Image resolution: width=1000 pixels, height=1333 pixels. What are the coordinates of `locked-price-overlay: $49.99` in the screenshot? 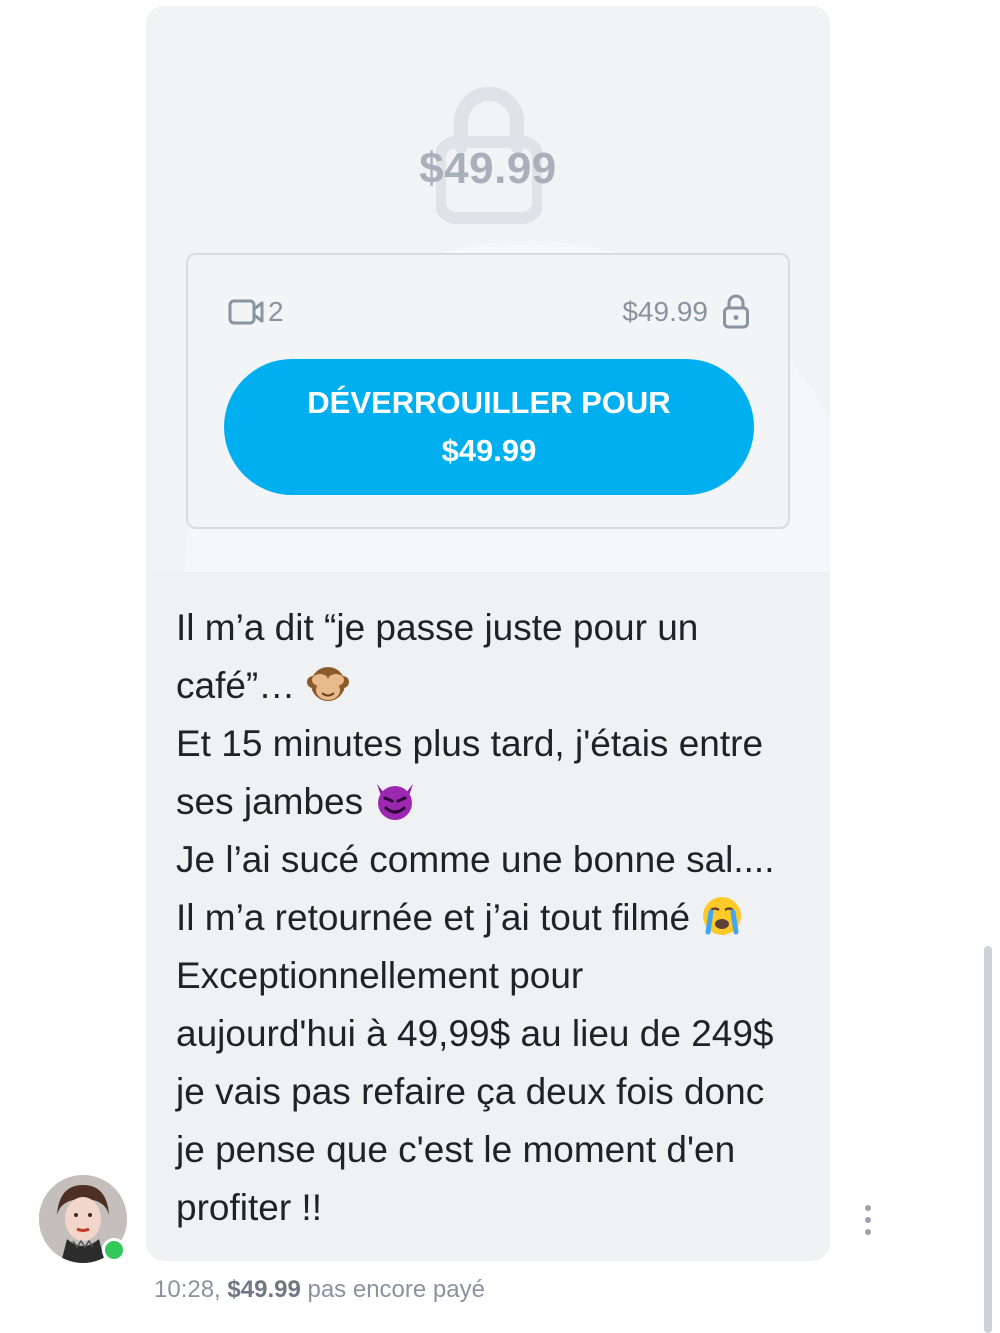 It's located at (488, 168).